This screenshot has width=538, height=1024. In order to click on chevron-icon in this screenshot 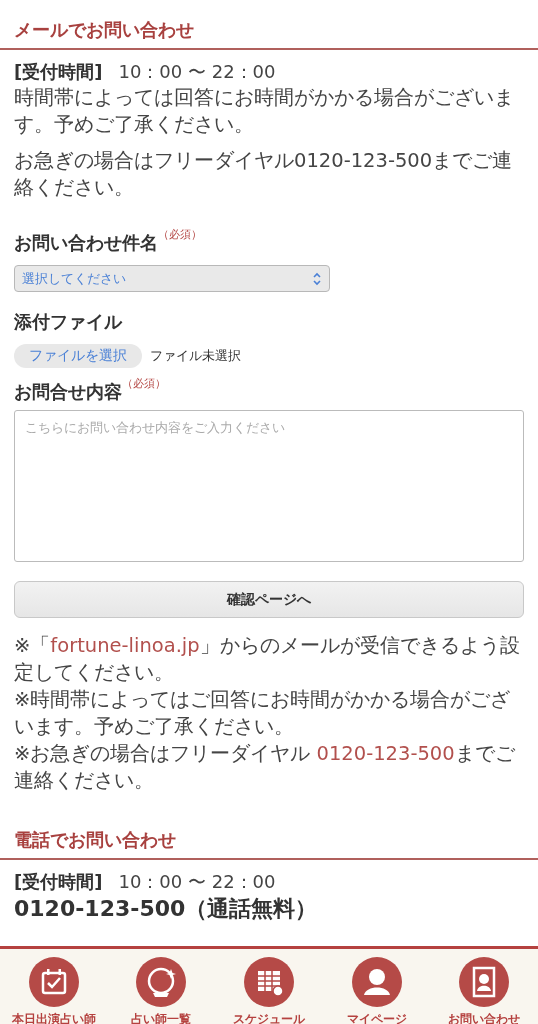, I will do `click(317, 278)`.